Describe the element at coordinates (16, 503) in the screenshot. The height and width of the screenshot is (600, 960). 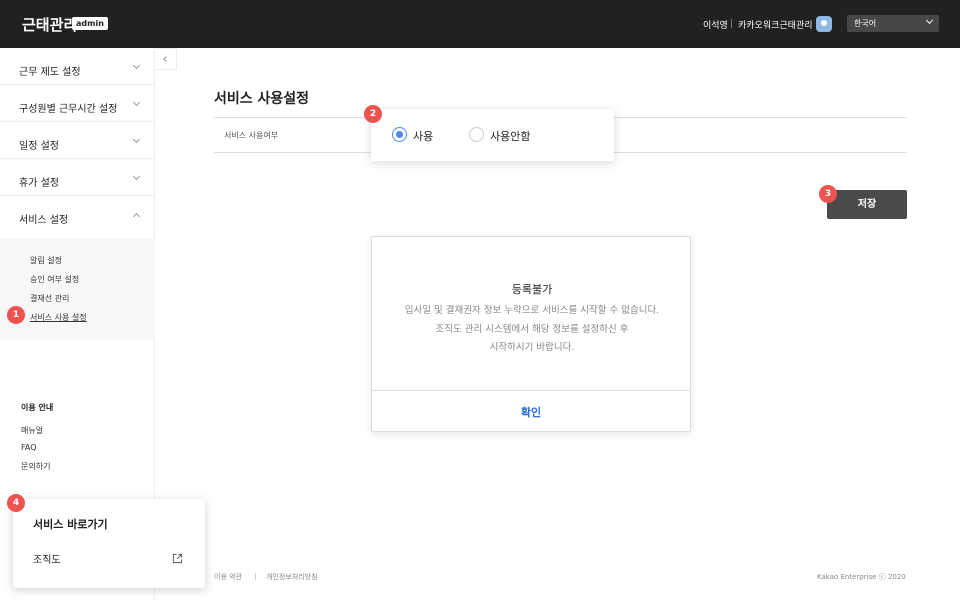
I see `step-marker-4: 4` at that location.